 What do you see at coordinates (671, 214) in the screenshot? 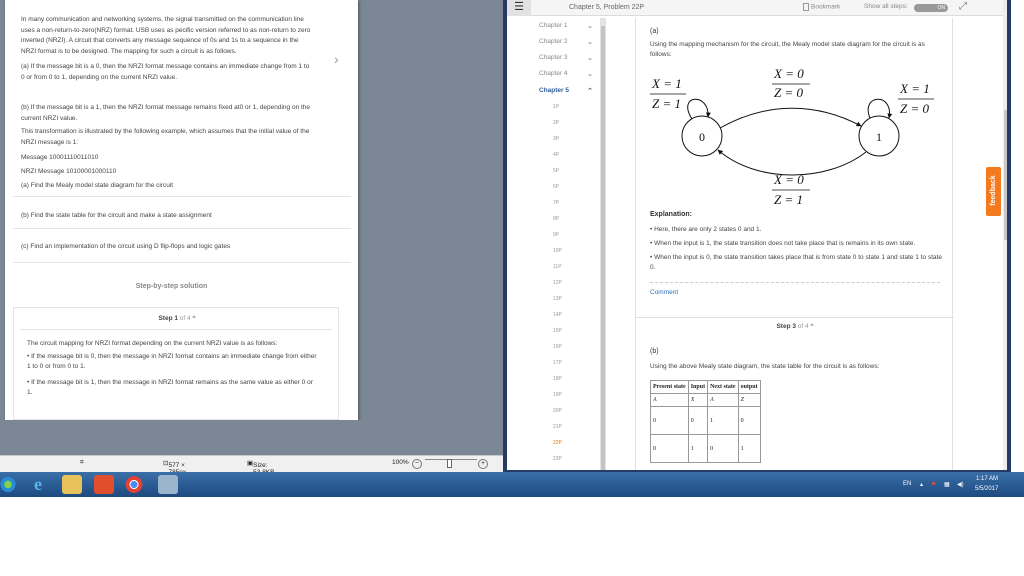
I see `explanation-title: Explanation:` at bounding box center [671, 214].